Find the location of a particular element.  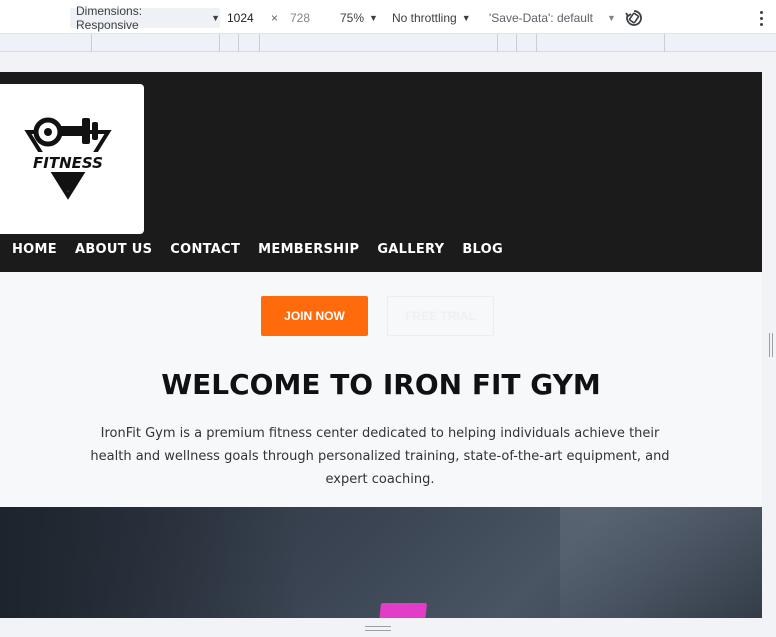

save-data-dropdown: 'Save-Data': default ▼ is located at coordinates (552, 18).